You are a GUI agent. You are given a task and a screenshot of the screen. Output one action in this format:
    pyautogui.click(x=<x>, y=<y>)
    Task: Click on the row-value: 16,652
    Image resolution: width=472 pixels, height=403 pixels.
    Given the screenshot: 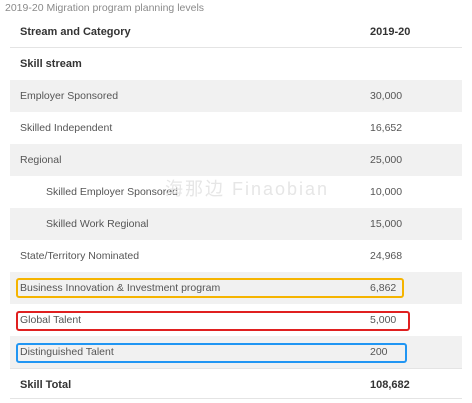 What is the action you would take?
    pyautogui.click(x=386, y=128)
    